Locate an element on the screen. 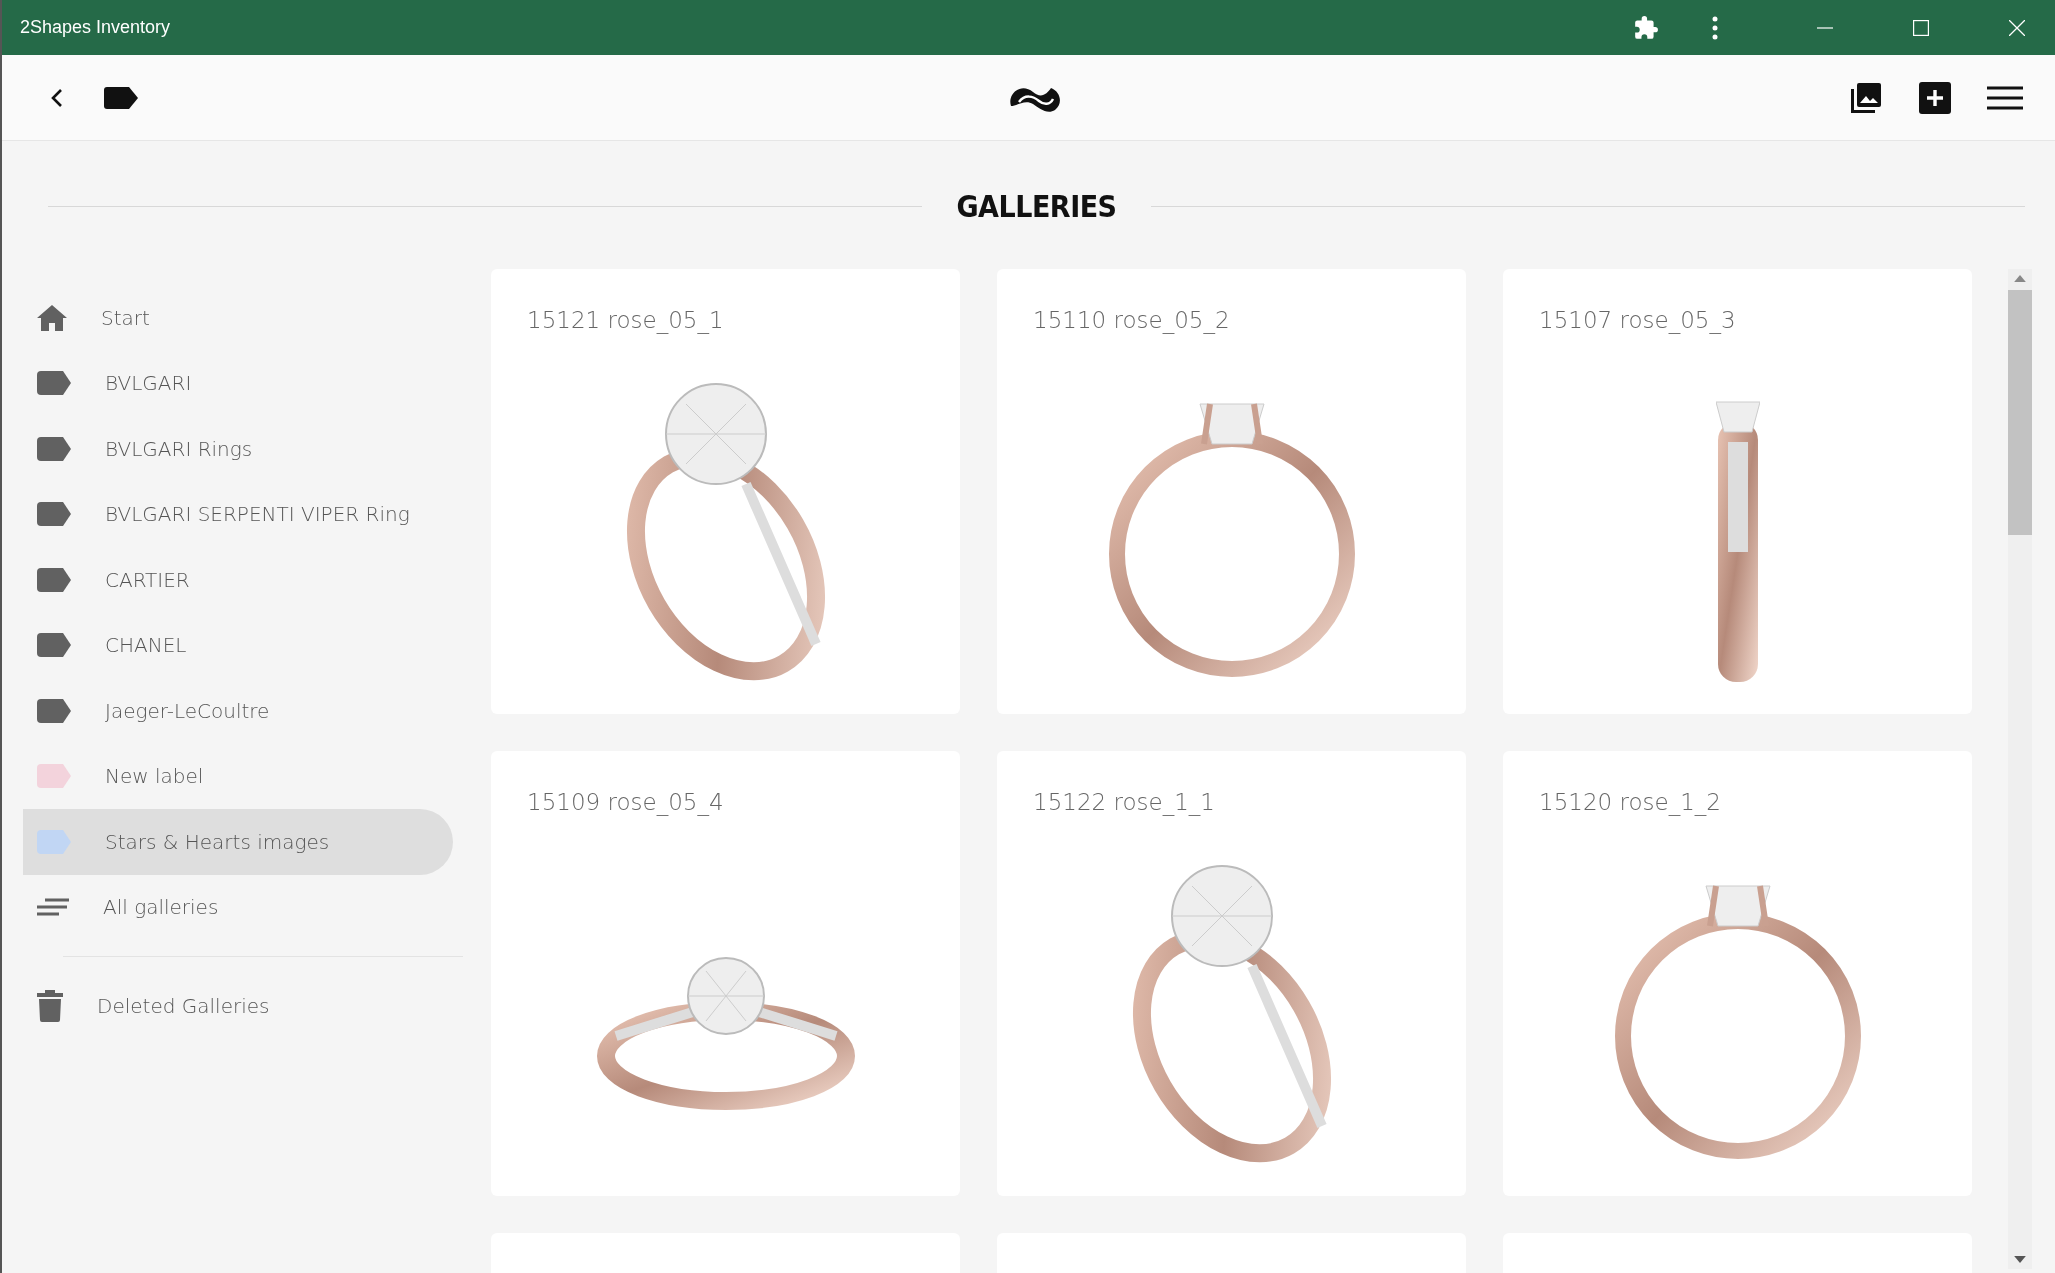  sidebar-item: BVLGARI is located at coordinates (238, 383).